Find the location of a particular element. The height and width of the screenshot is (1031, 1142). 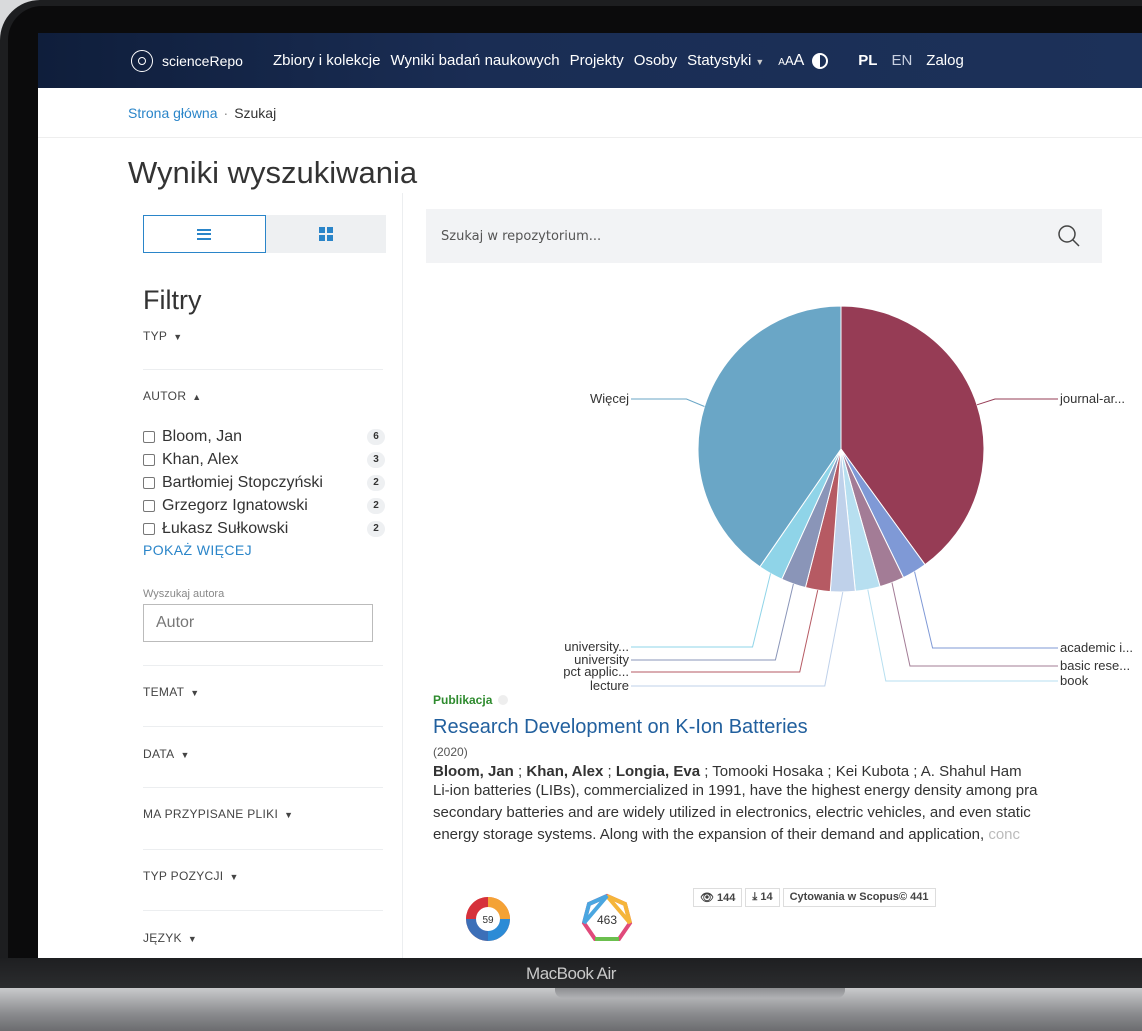

logo: scienceRepo is located at coordinates (187, 60).